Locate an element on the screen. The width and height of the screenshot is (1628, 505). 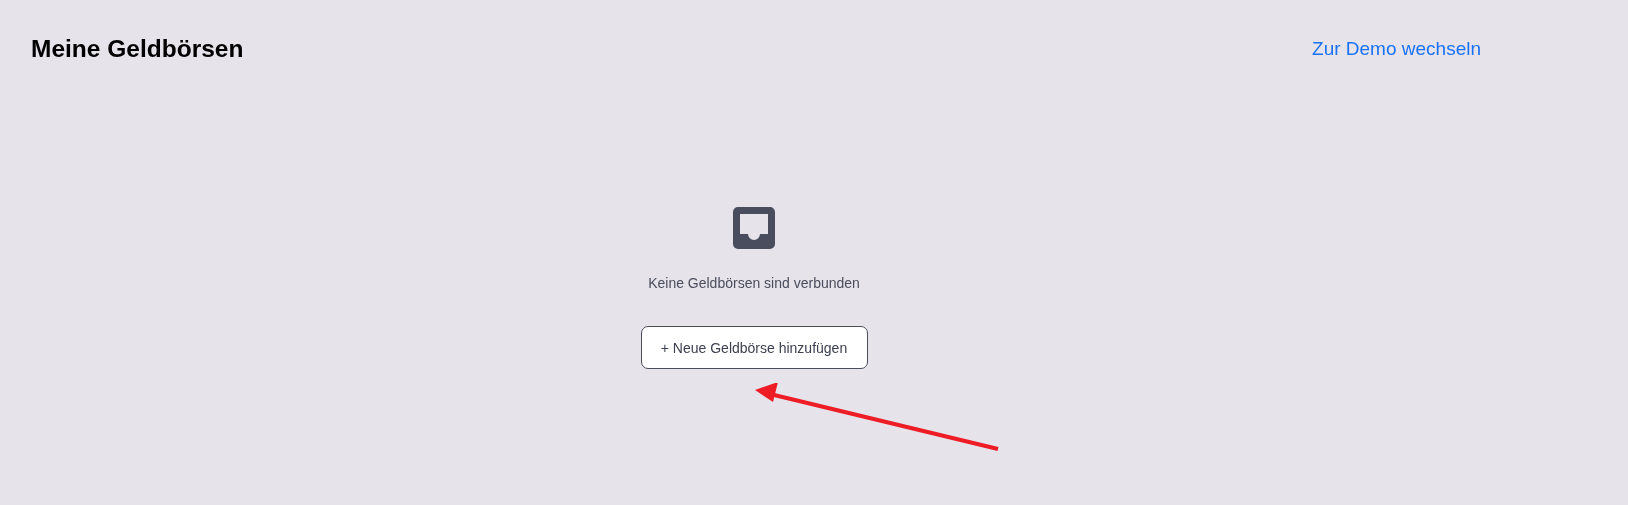
inbox-icon is located at coordinates (754, 228).